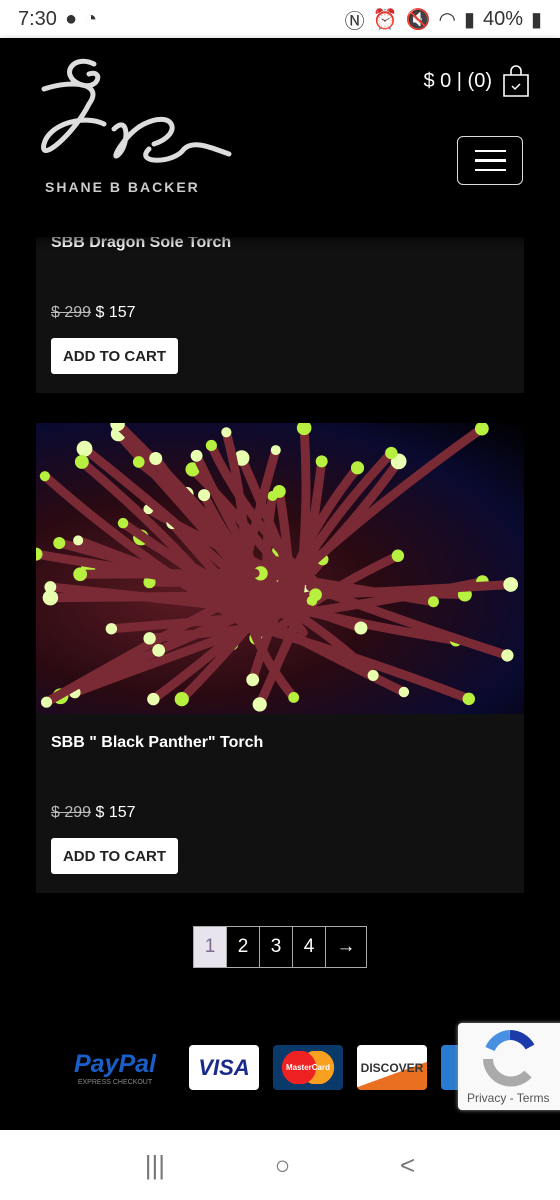 The image size is (560, 1200). I want to click on cart-total: $ 0 | (0), so click(457, 80).